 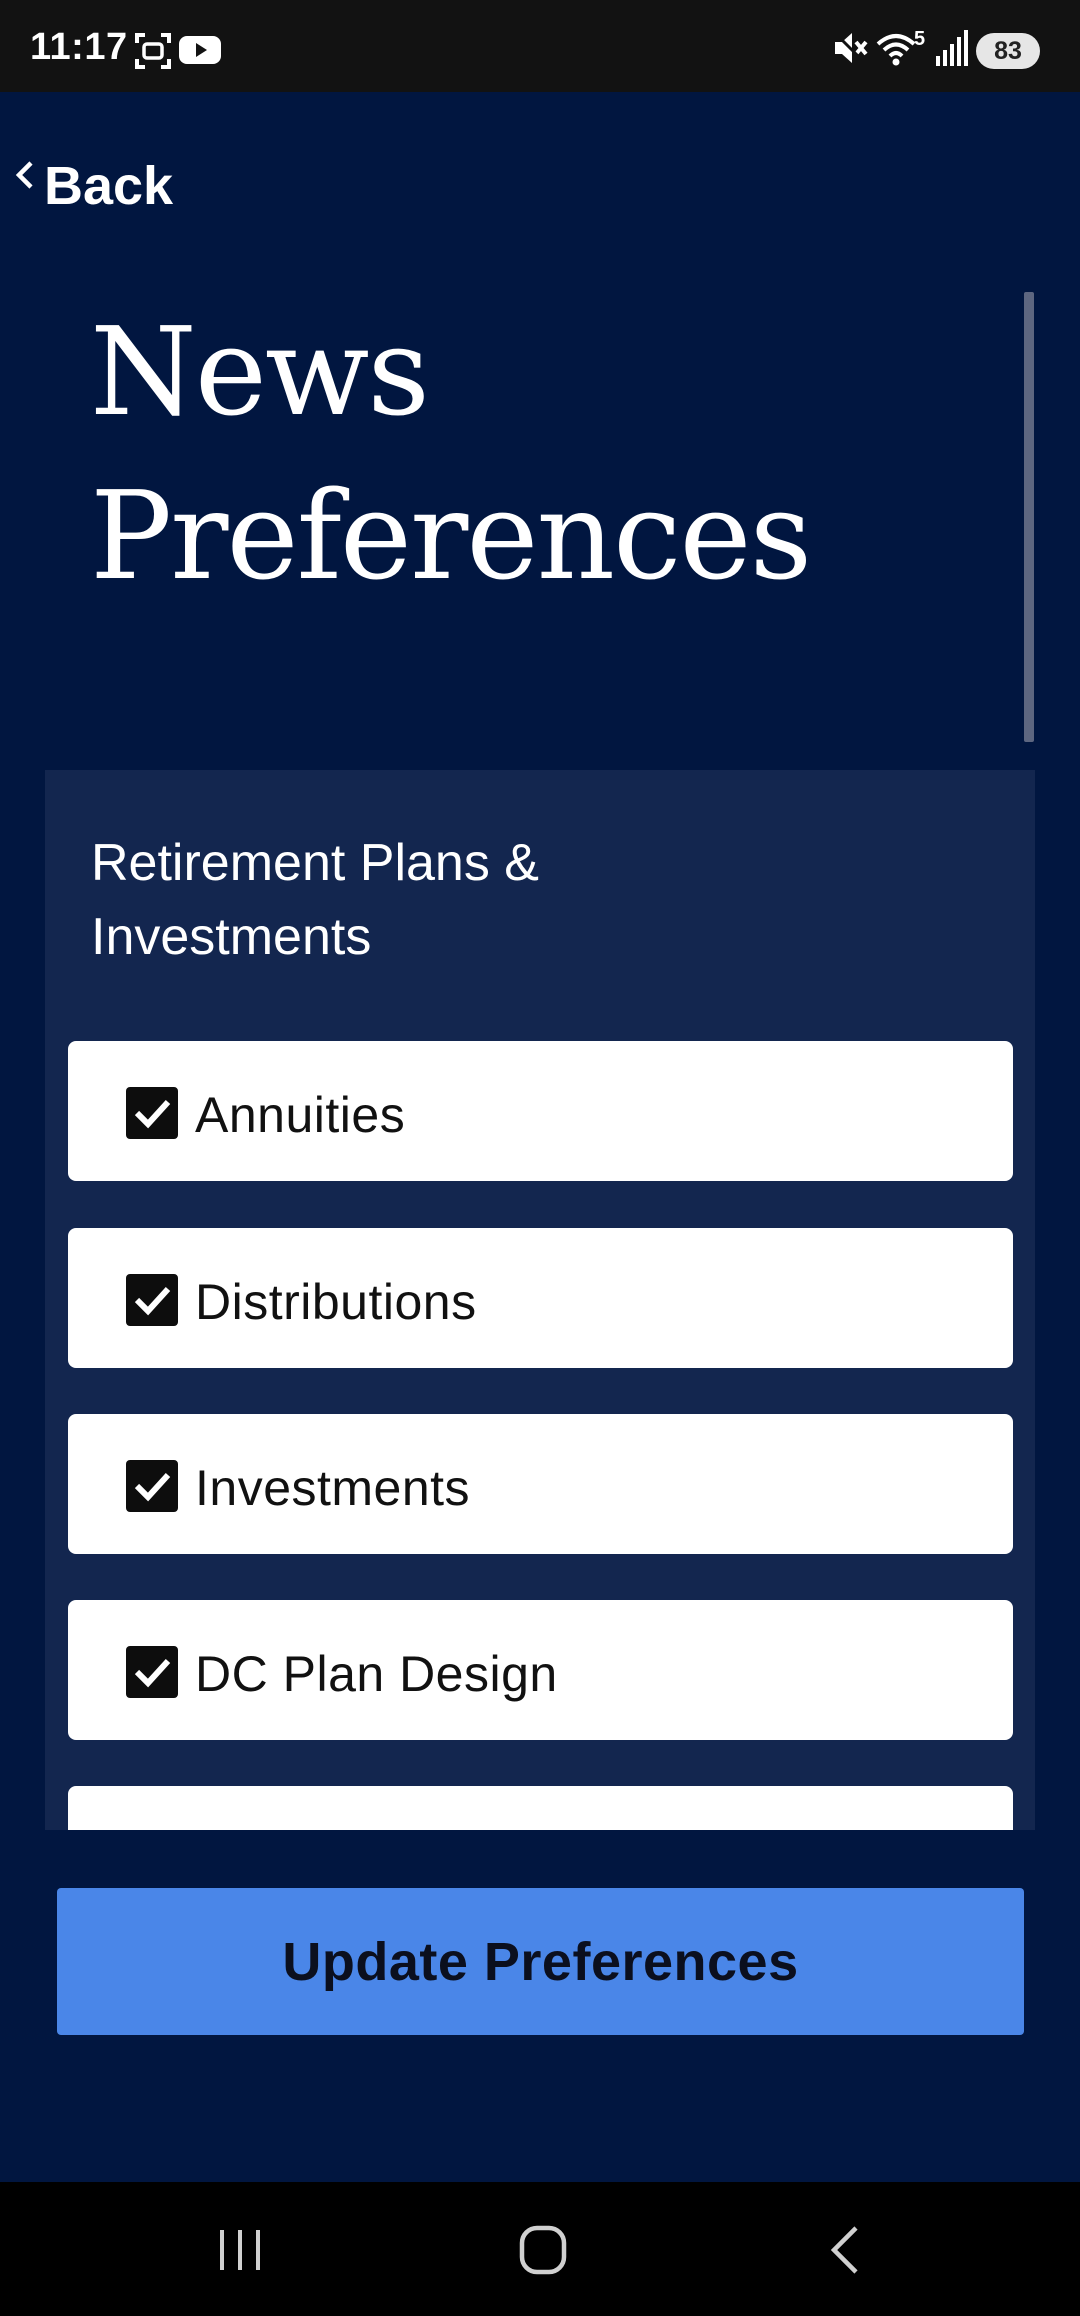 What do you see at coordinates (543, 2250) in the screenshot?
I see `home-icon` at bounding box center [543, 2250].